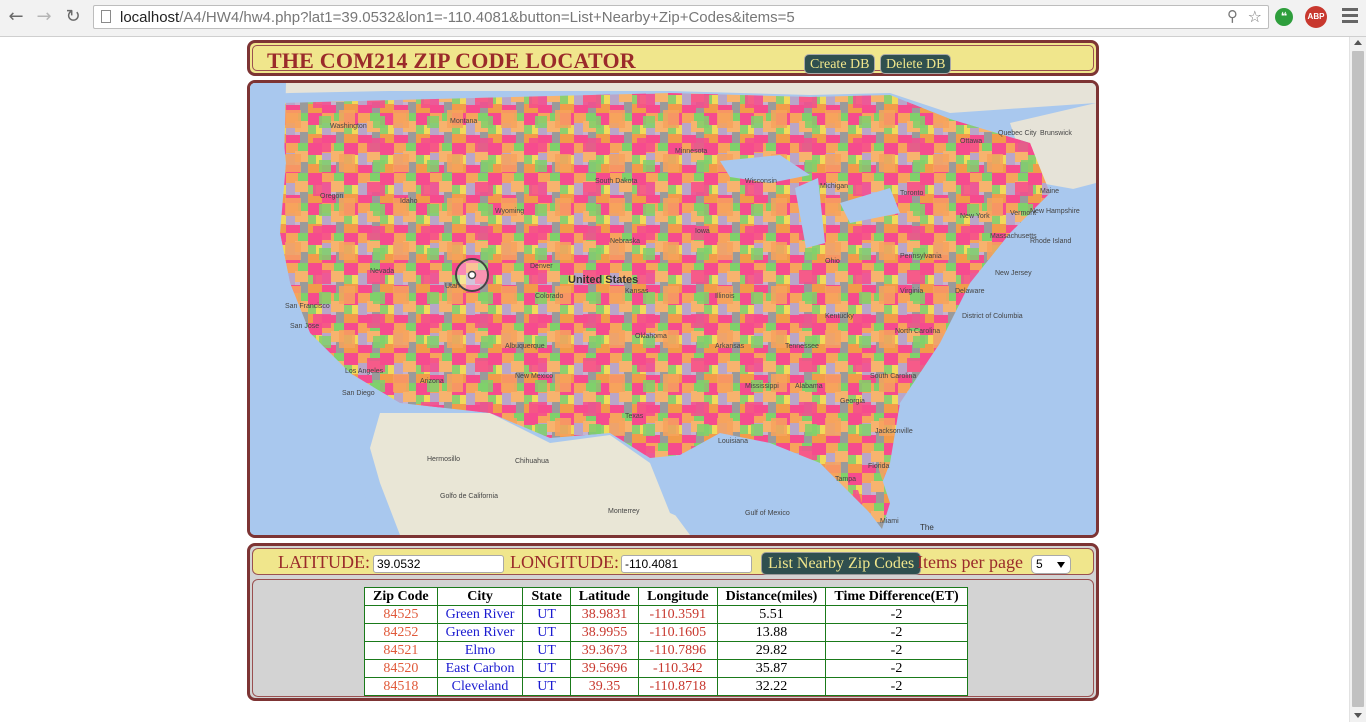 This screenshot has width=1366, height=722. Describe the element at coordinates (1039, 564) in the screenshot. I see `items-per-page-value: 5` at that location.